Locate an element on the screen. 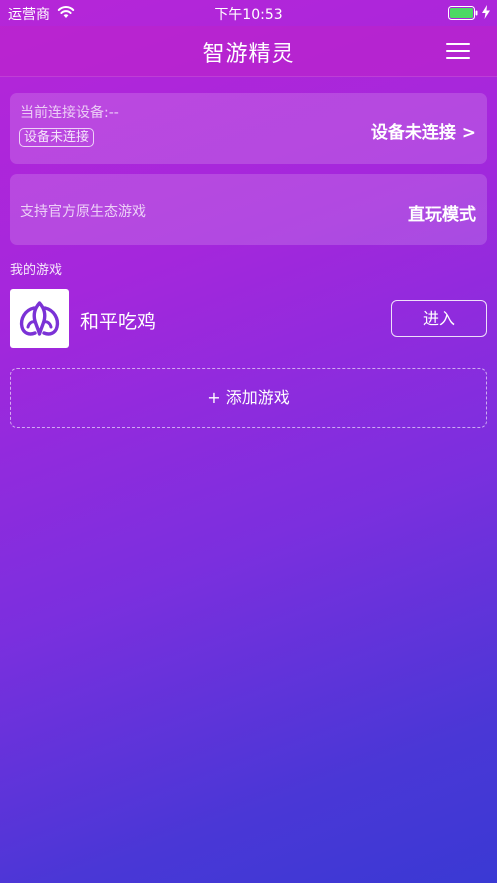  status-bar: 运营商 下午10:53 is located at coordinates (248, 13).